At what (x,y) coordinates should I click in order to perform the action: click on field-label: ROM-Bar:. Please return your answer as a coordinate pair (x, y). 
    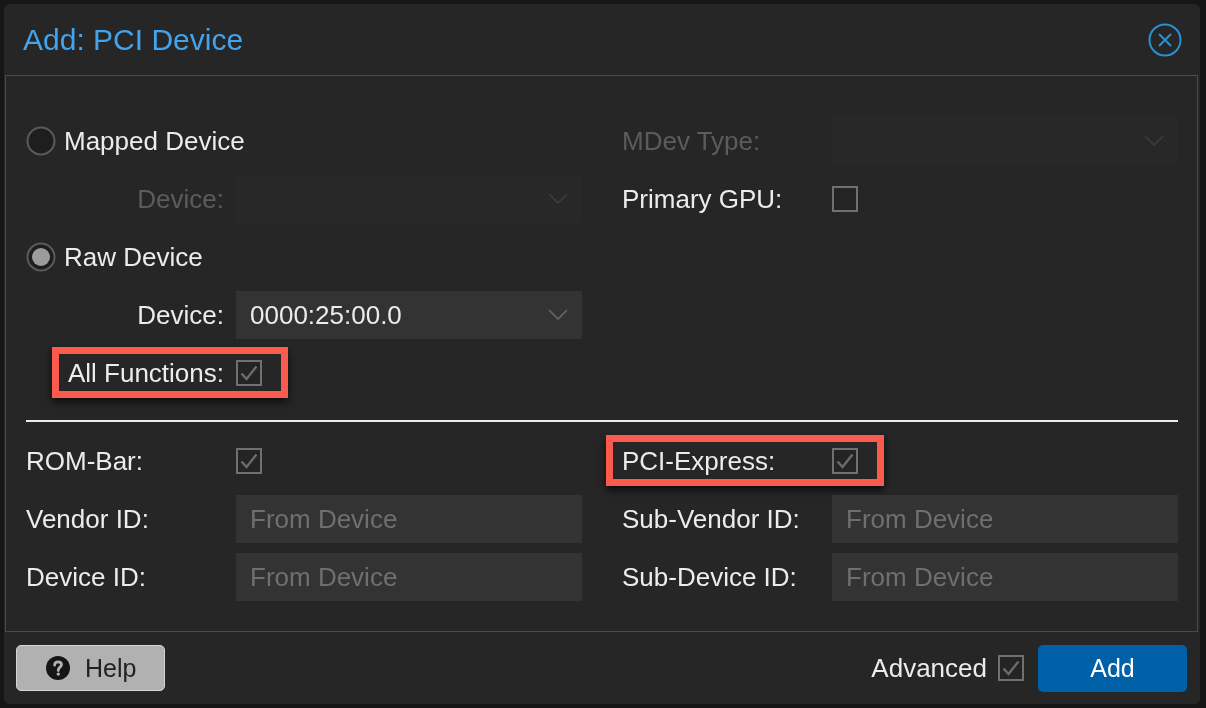
    Looking at the image, I should click on (85, 461).